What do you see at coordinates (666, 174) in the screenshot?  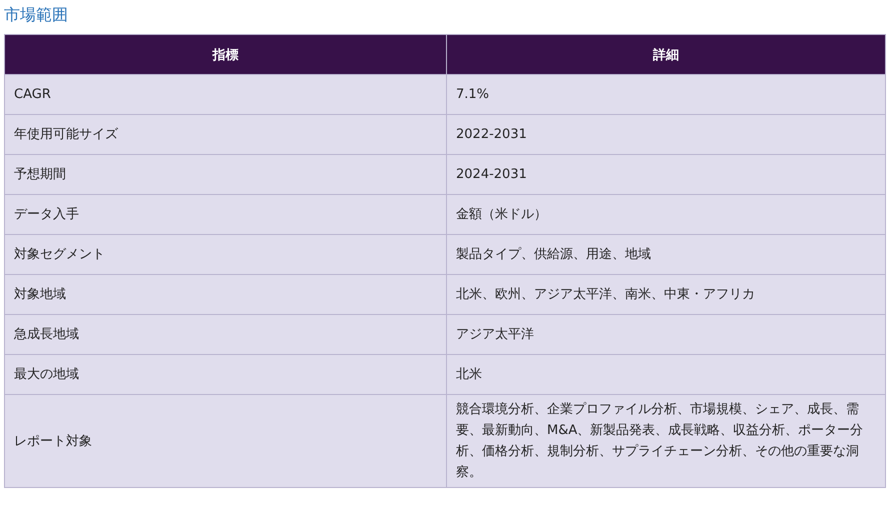 I see `table-cell: 2024-2031` at bounding box center [666, 174].